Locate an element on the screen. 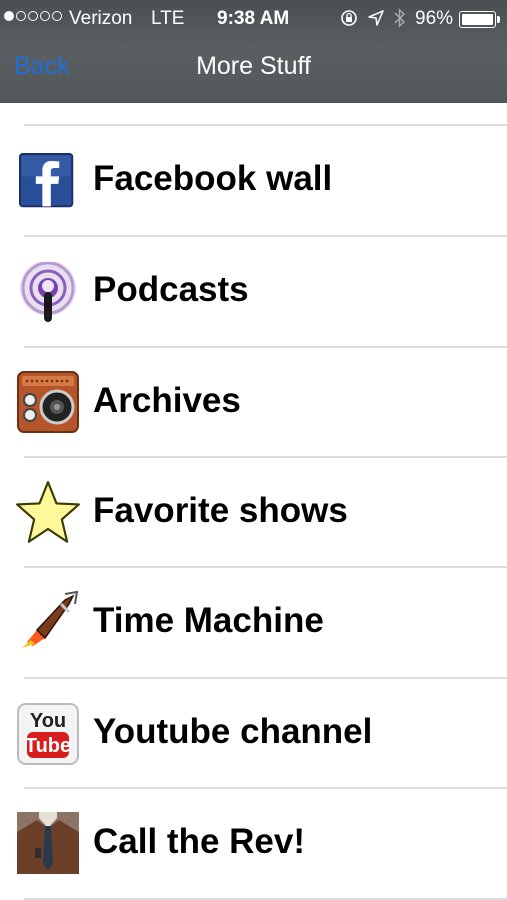  status-icons is located at coordinates (373, 18).